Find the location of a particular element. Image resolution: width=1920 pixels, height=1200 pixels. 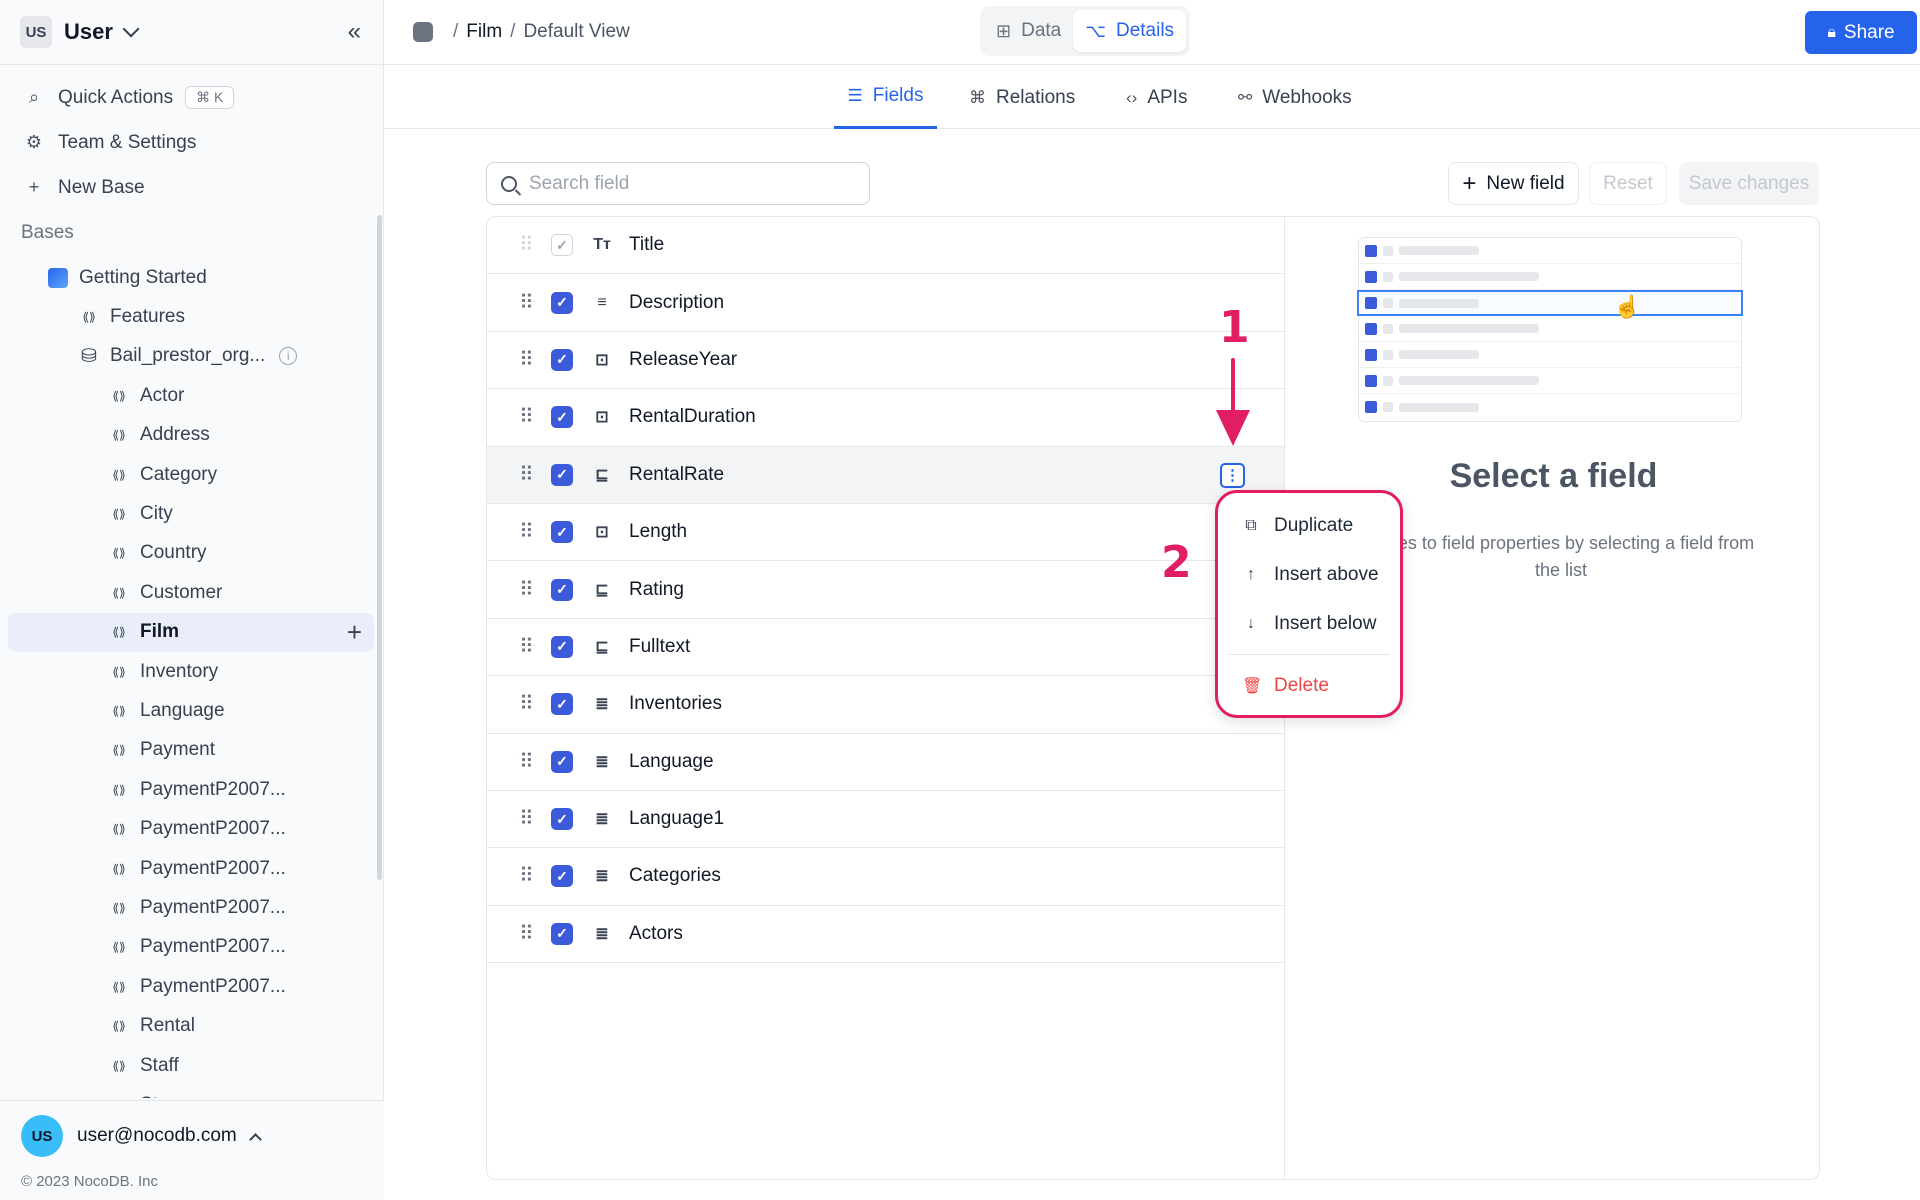

field-row: ⠿ ✓ ⊡ ReleaseYear is located at coordinates (885, 361).